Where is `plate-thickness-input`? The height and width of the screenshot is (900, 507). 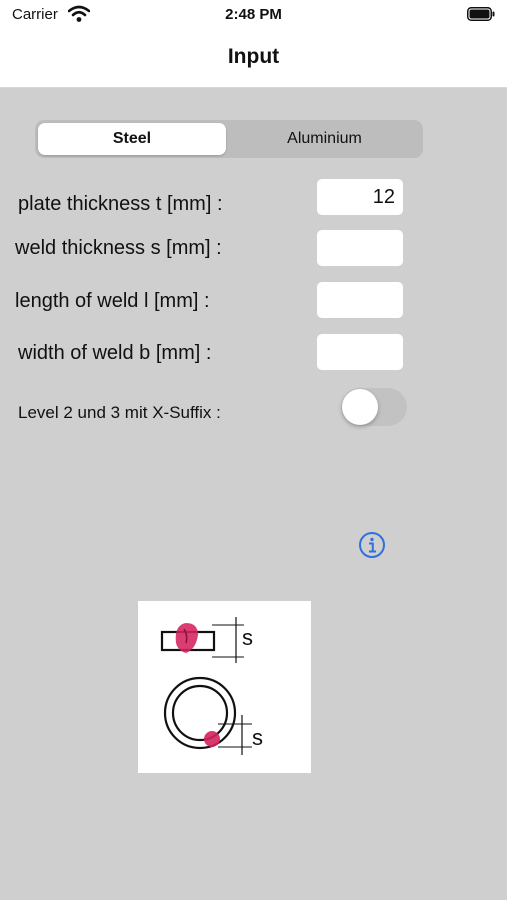
plate-thickness-input is located at coordinates (360, 197).